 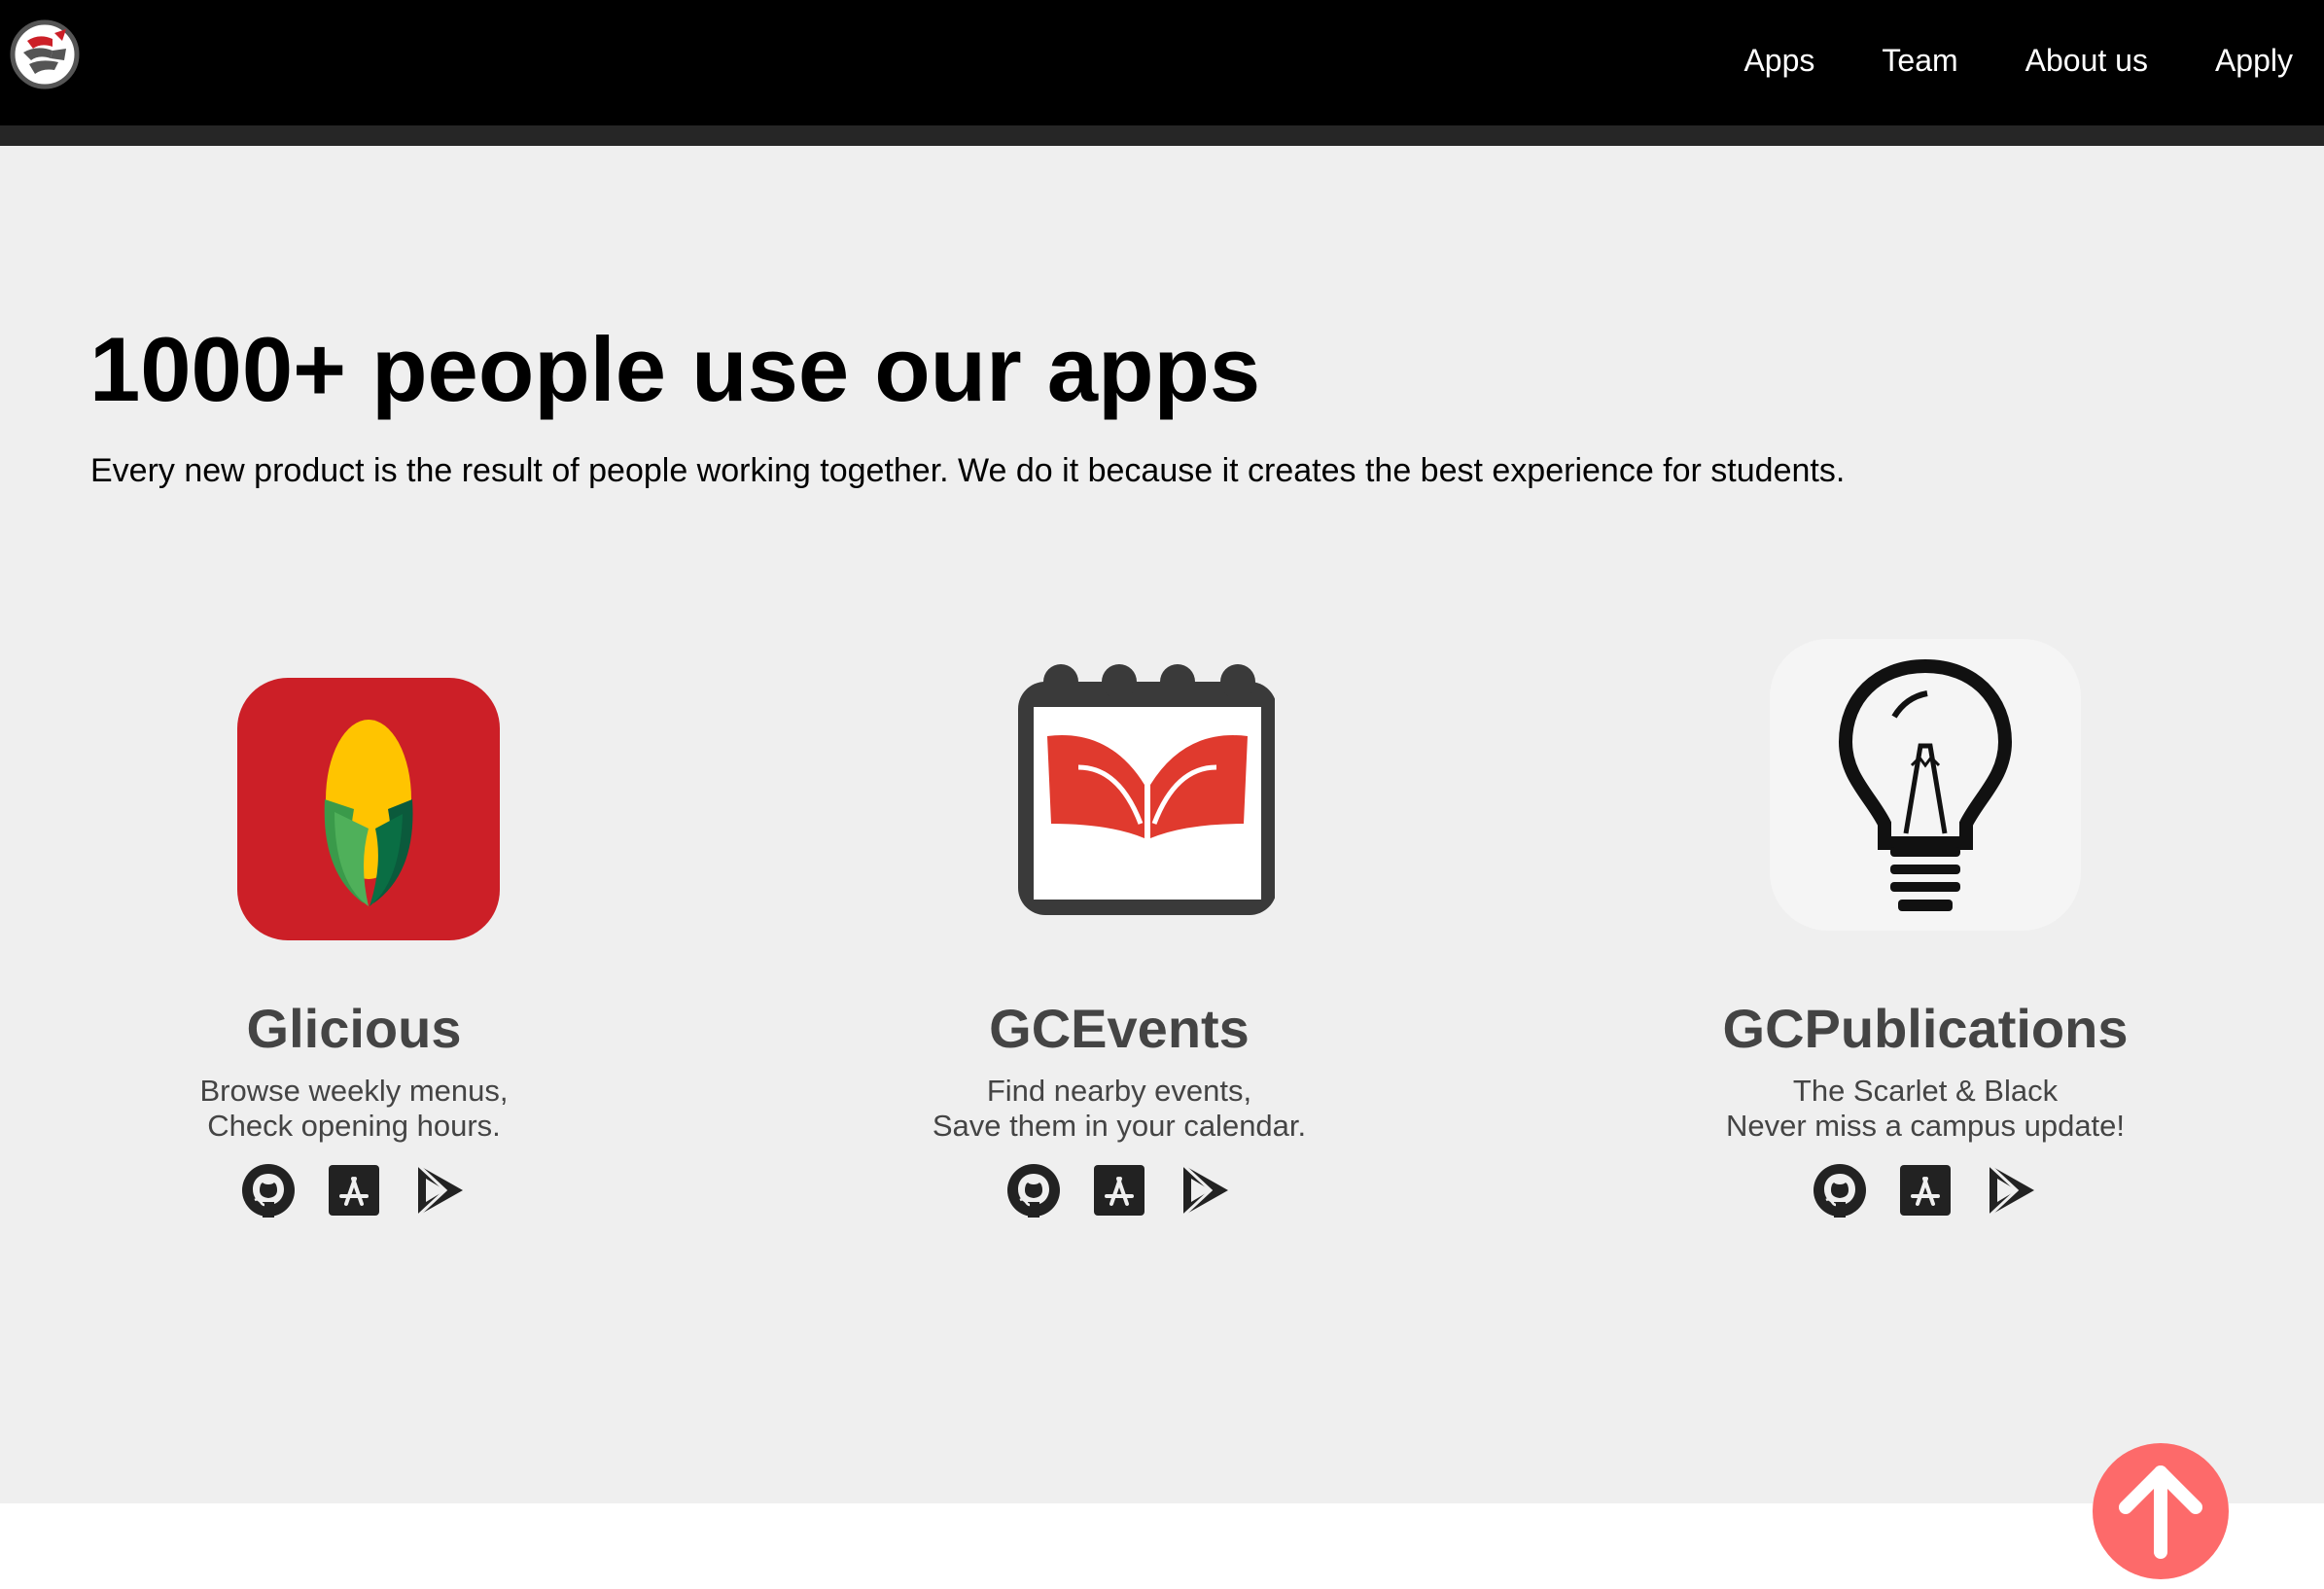 I want to click on app-description-line: Check opening hours., so click(x=354, y=1126).